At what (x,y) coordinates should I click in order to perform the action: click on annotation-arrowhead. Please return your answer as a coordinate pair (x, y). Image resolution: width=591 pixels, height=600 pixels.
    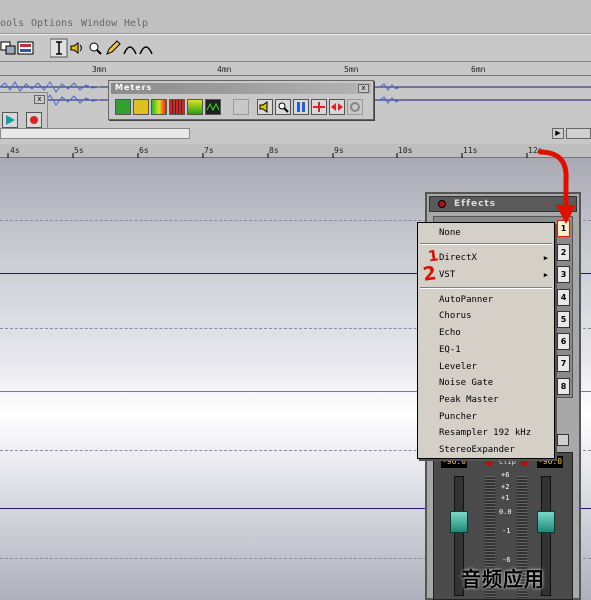
    Looking at the image, I should click on (566, 214).